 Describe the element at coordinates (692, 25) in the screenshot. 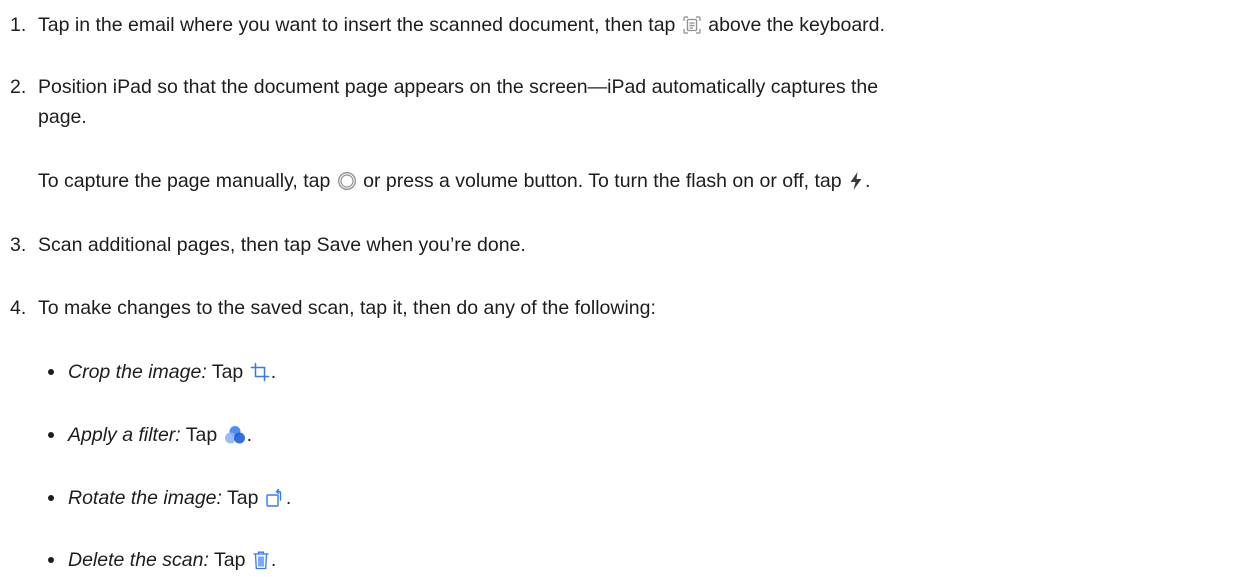

I see `scan-document-icon` at that location.